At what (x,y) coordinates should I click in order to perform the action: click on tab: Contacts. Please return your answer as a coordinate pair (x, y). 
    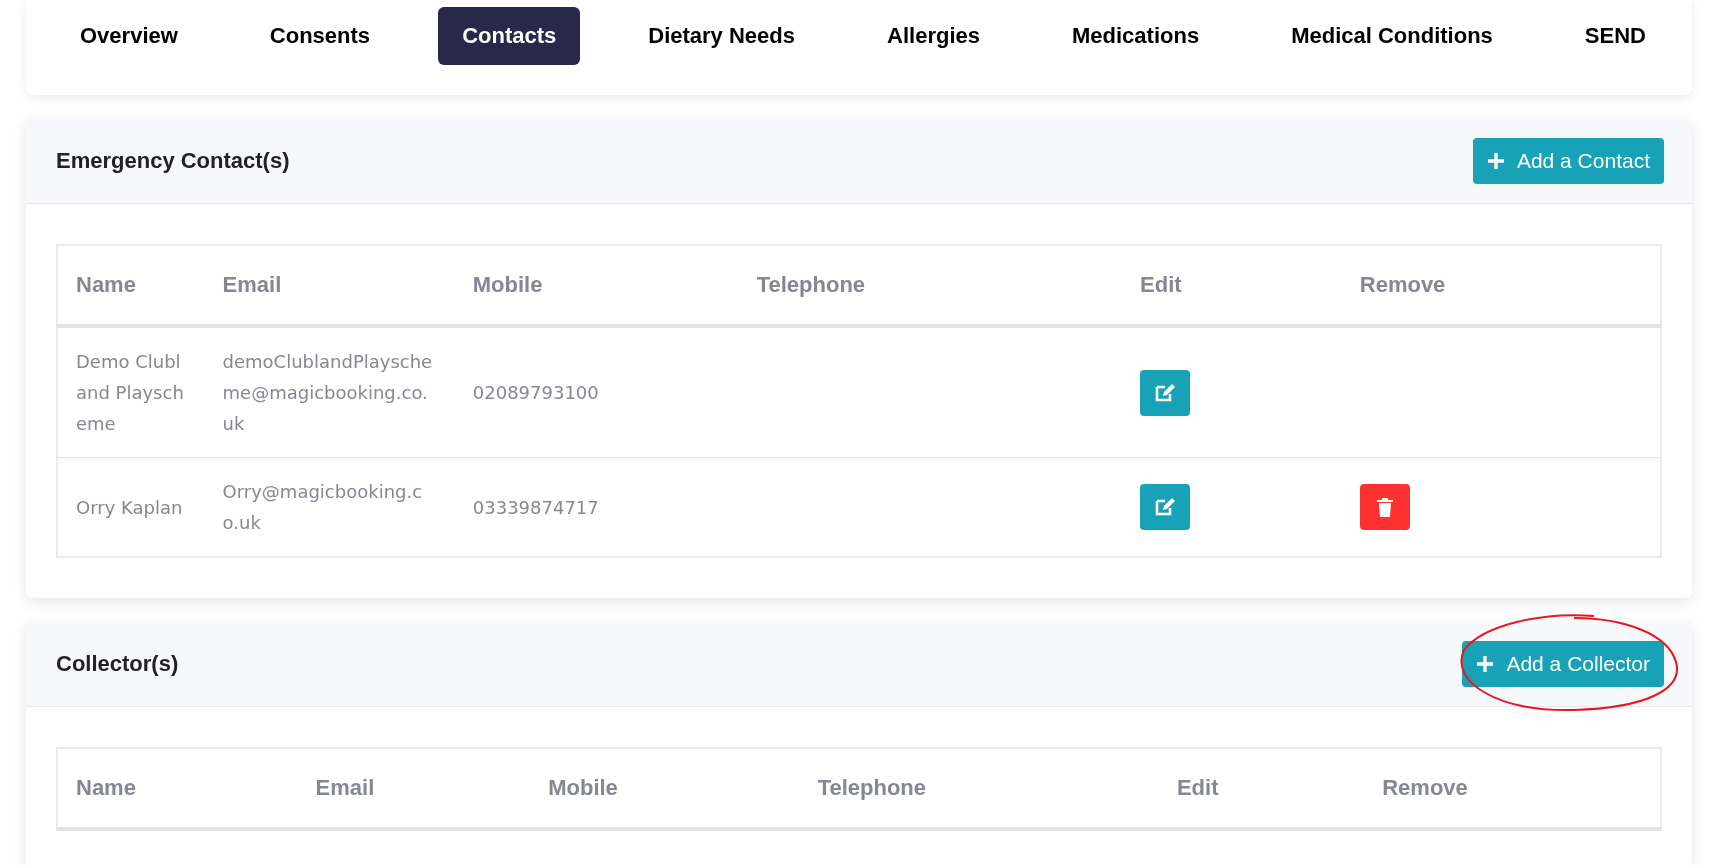
    Looking at the image, I should click on (509, 36).